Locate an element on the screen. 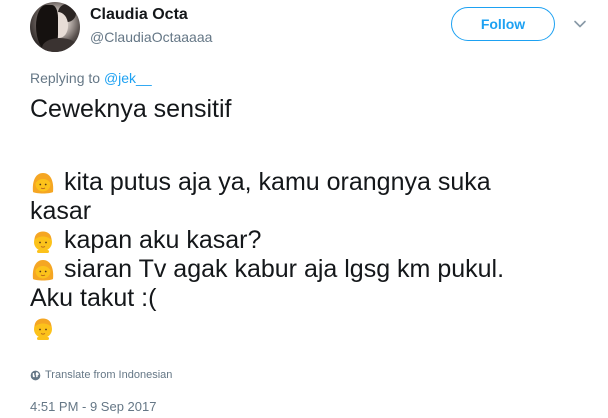 The height and width of the screenshot is (418, 608). chevron-down-icon is located at coordinates (580, 24).